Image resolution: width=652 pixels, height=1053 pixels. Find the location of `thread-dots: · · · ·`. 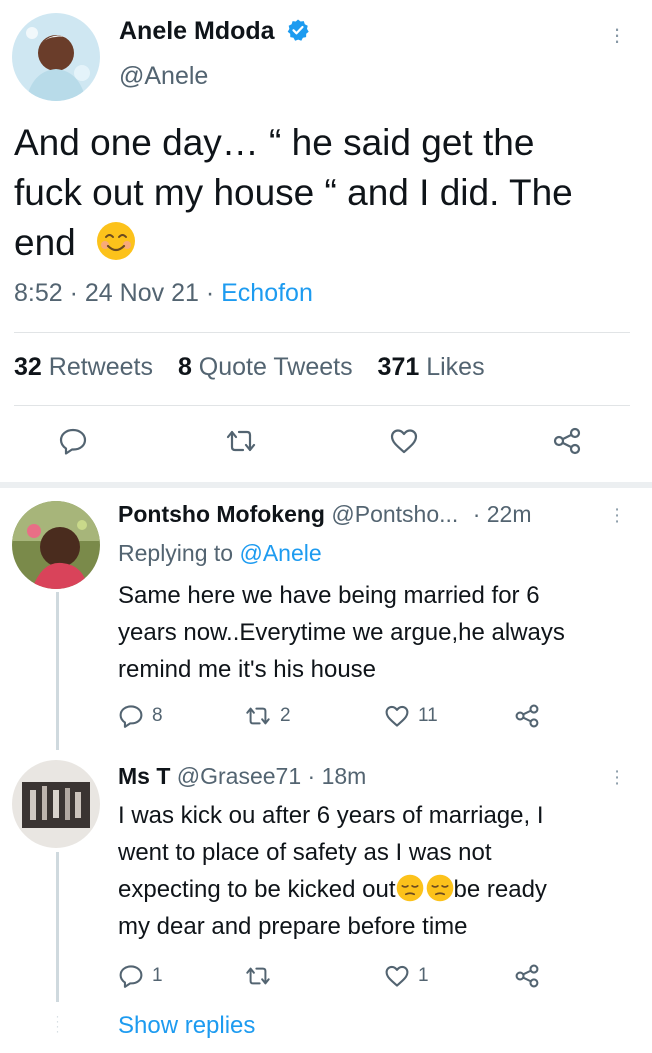

thread-dots: · · · · is located at coordinates (57, 1023).